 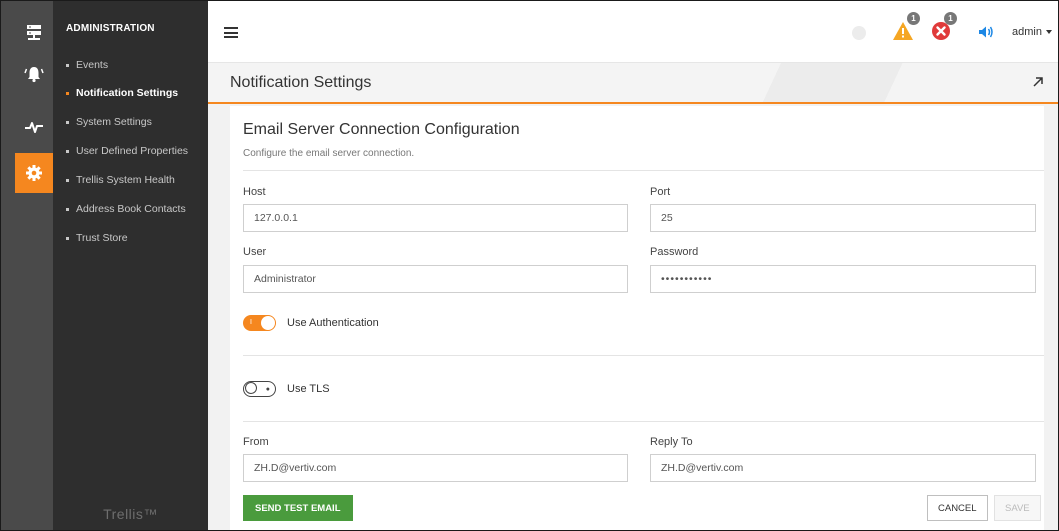 What do you see at coordinates (843, 218) in the screenshot?
I see `port-field` at bounding box center [843, 218].